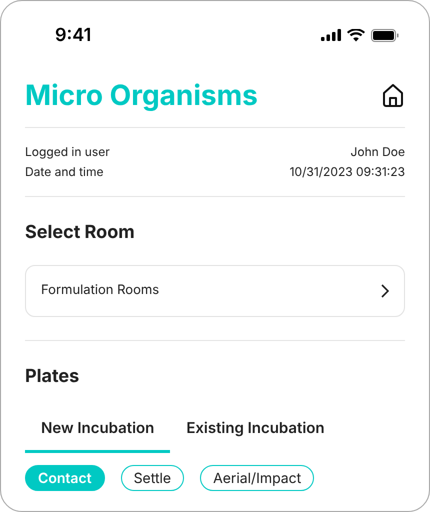  I want to click on info-label: Logged in user, so click(67, 152).